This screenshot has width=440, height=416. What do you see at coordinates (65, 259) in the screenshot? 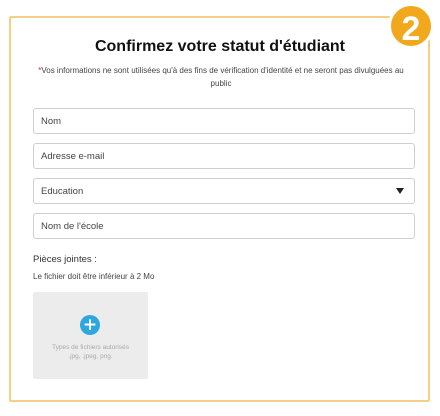
I see `attachments-label: Pièces jointes :` at bounding box center [65, 259].